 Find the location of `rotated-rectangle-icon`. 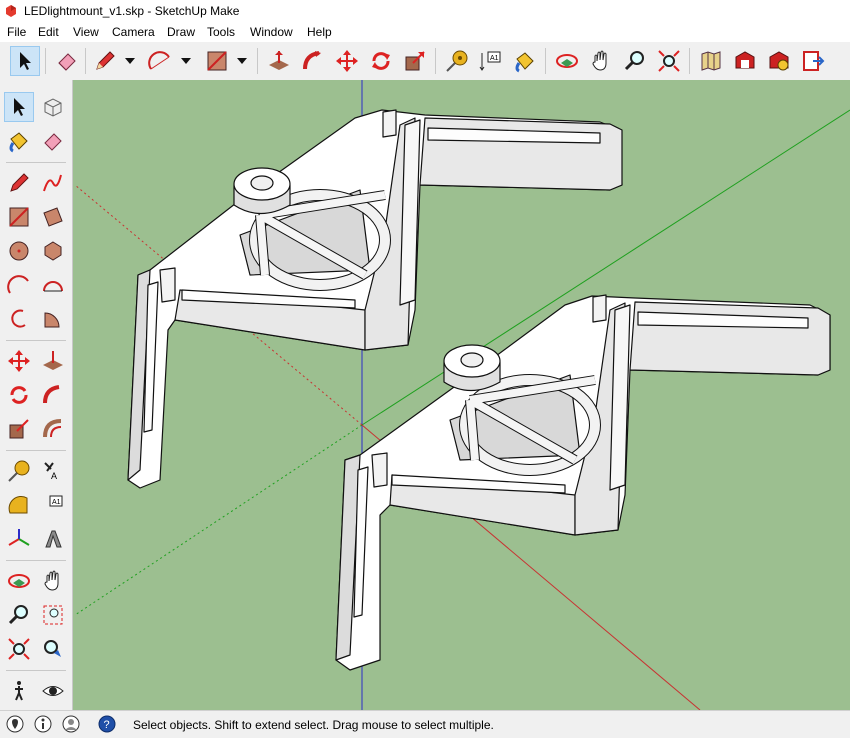

rotated-rectangle-icon is located at coordinates (53, 217).